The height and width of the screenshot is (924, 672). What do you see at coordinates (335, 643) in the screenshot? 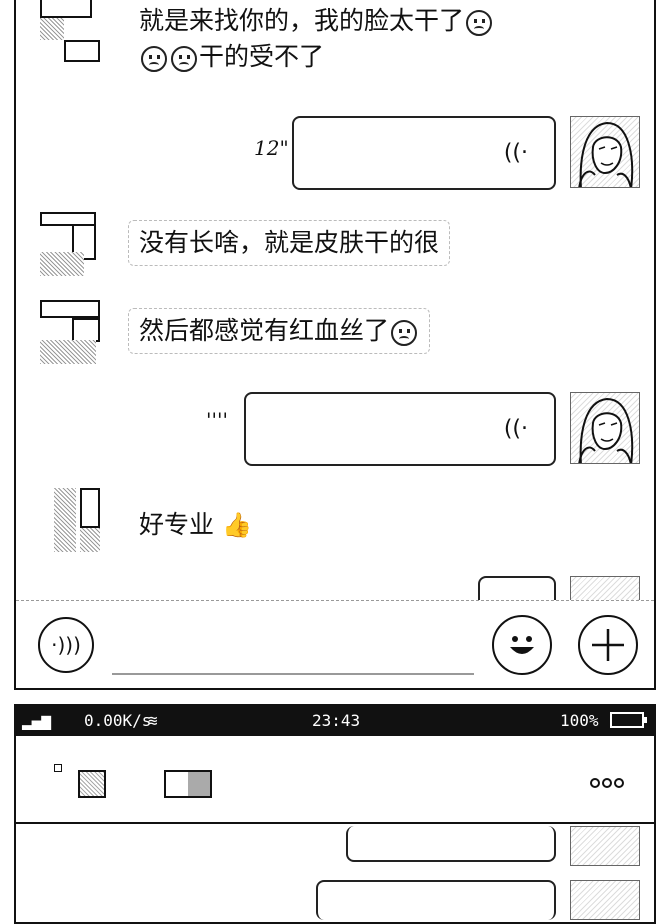
I see `chat-input-bar: ·)))` at bounding box center [335, 643].